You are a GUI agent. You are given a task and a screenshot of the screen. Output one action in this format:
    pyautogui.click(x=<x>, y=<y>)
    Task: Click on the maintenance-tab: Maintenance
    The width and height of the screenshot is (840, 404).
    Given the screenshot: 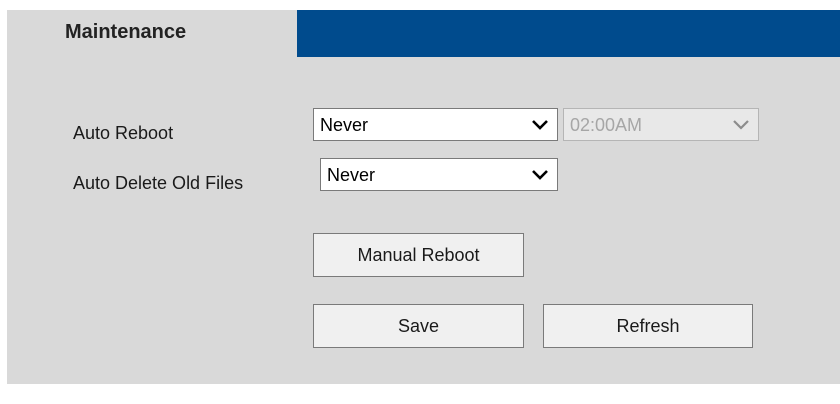 What is the action you would take?
    pyautogui.click(x=152, y=33)
    